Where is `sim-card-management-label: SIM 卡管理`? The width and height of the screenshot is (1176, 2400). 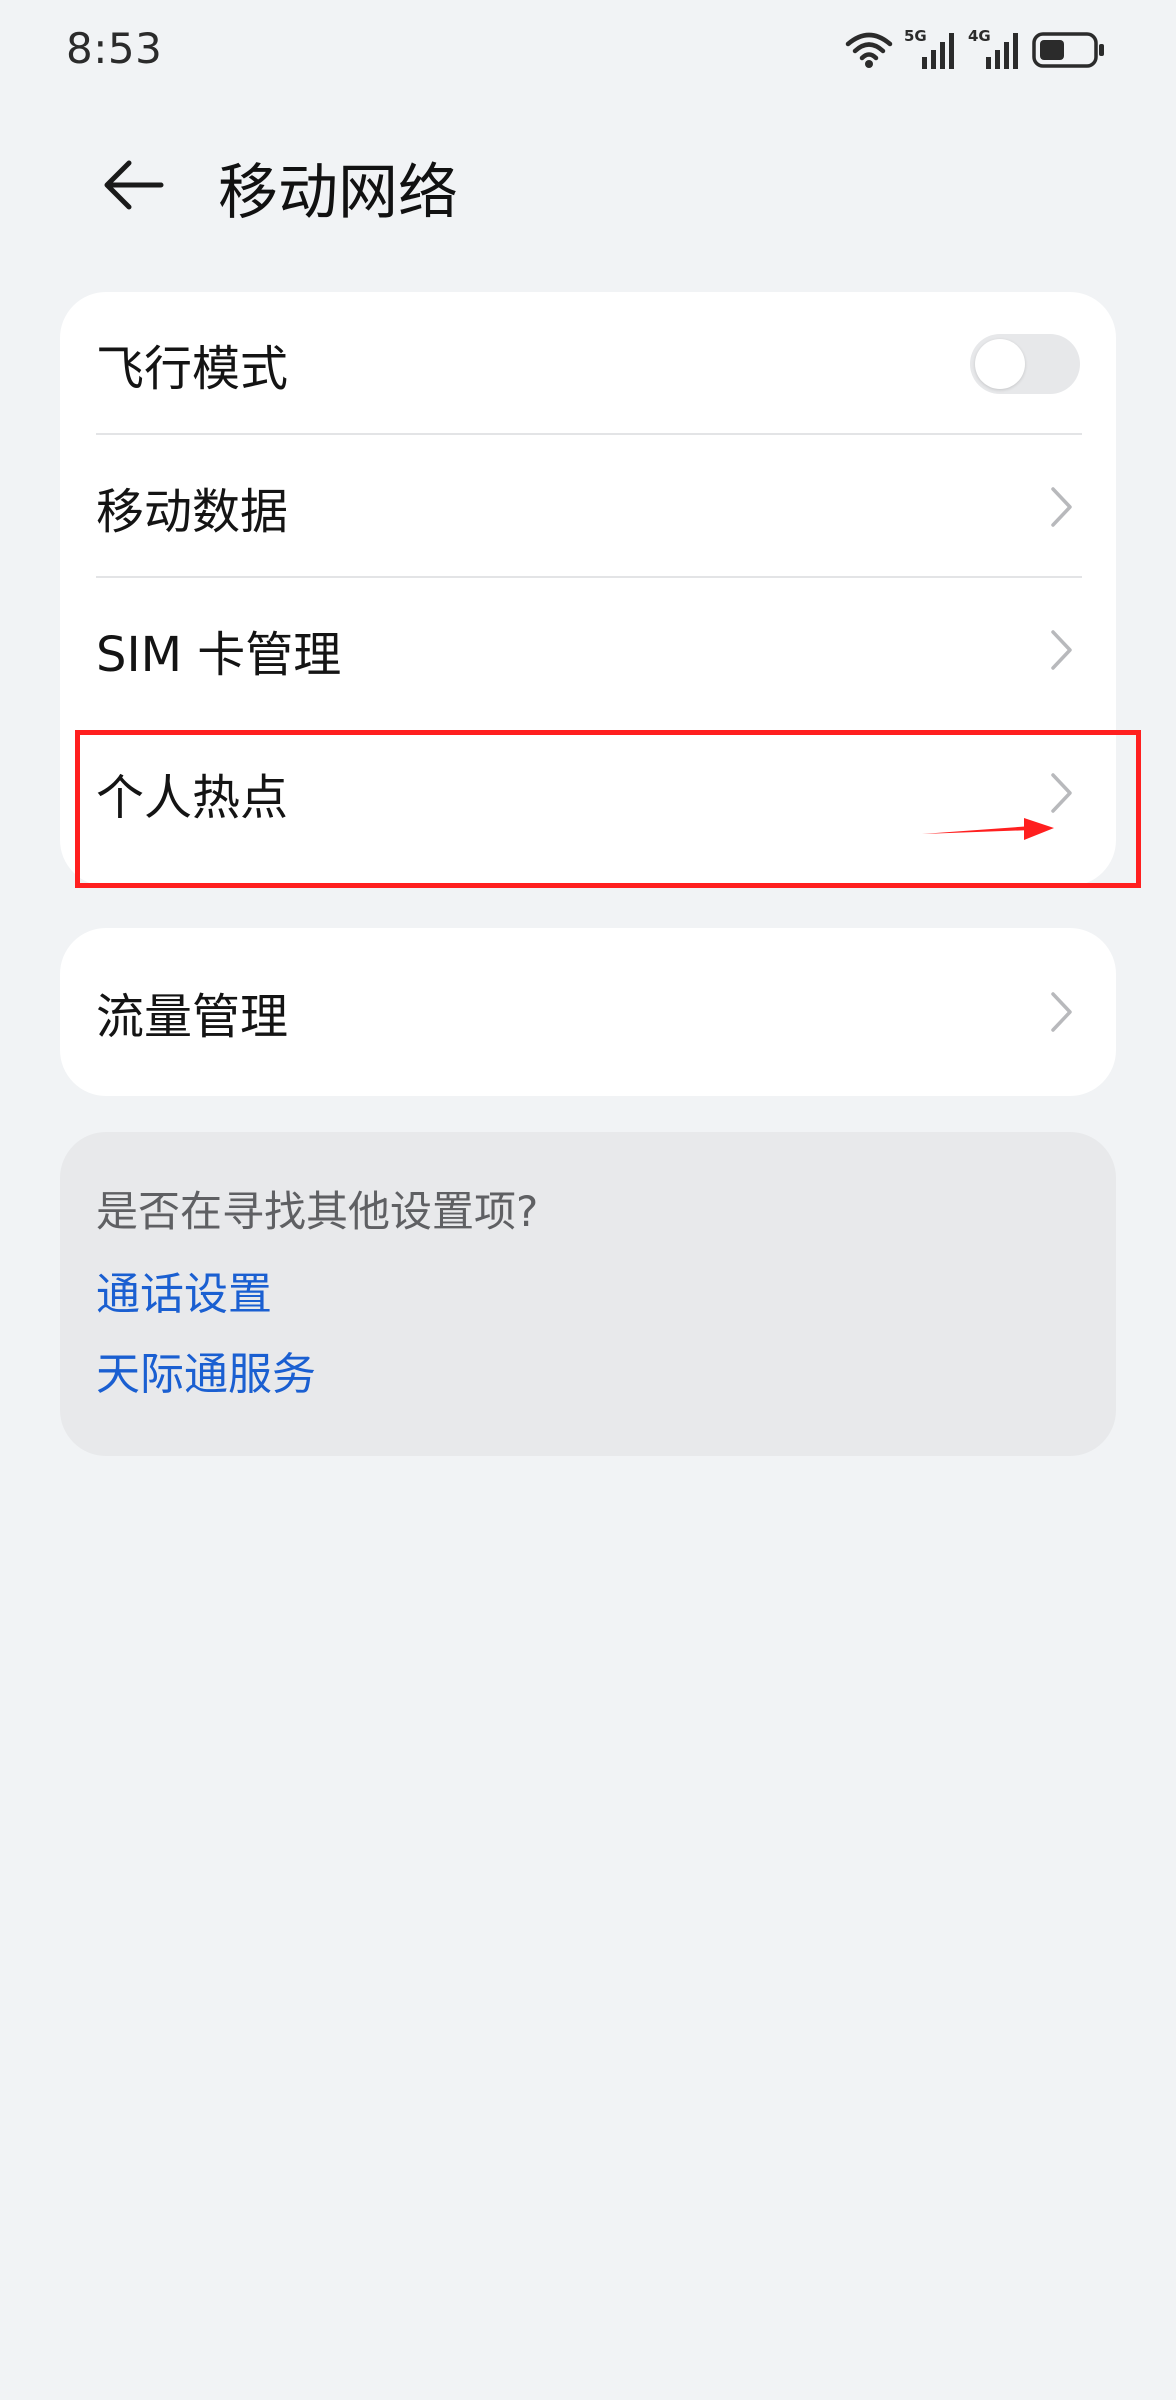 sim-card-management-label: SIM 卡管理 is located at coordinates (219, 654).